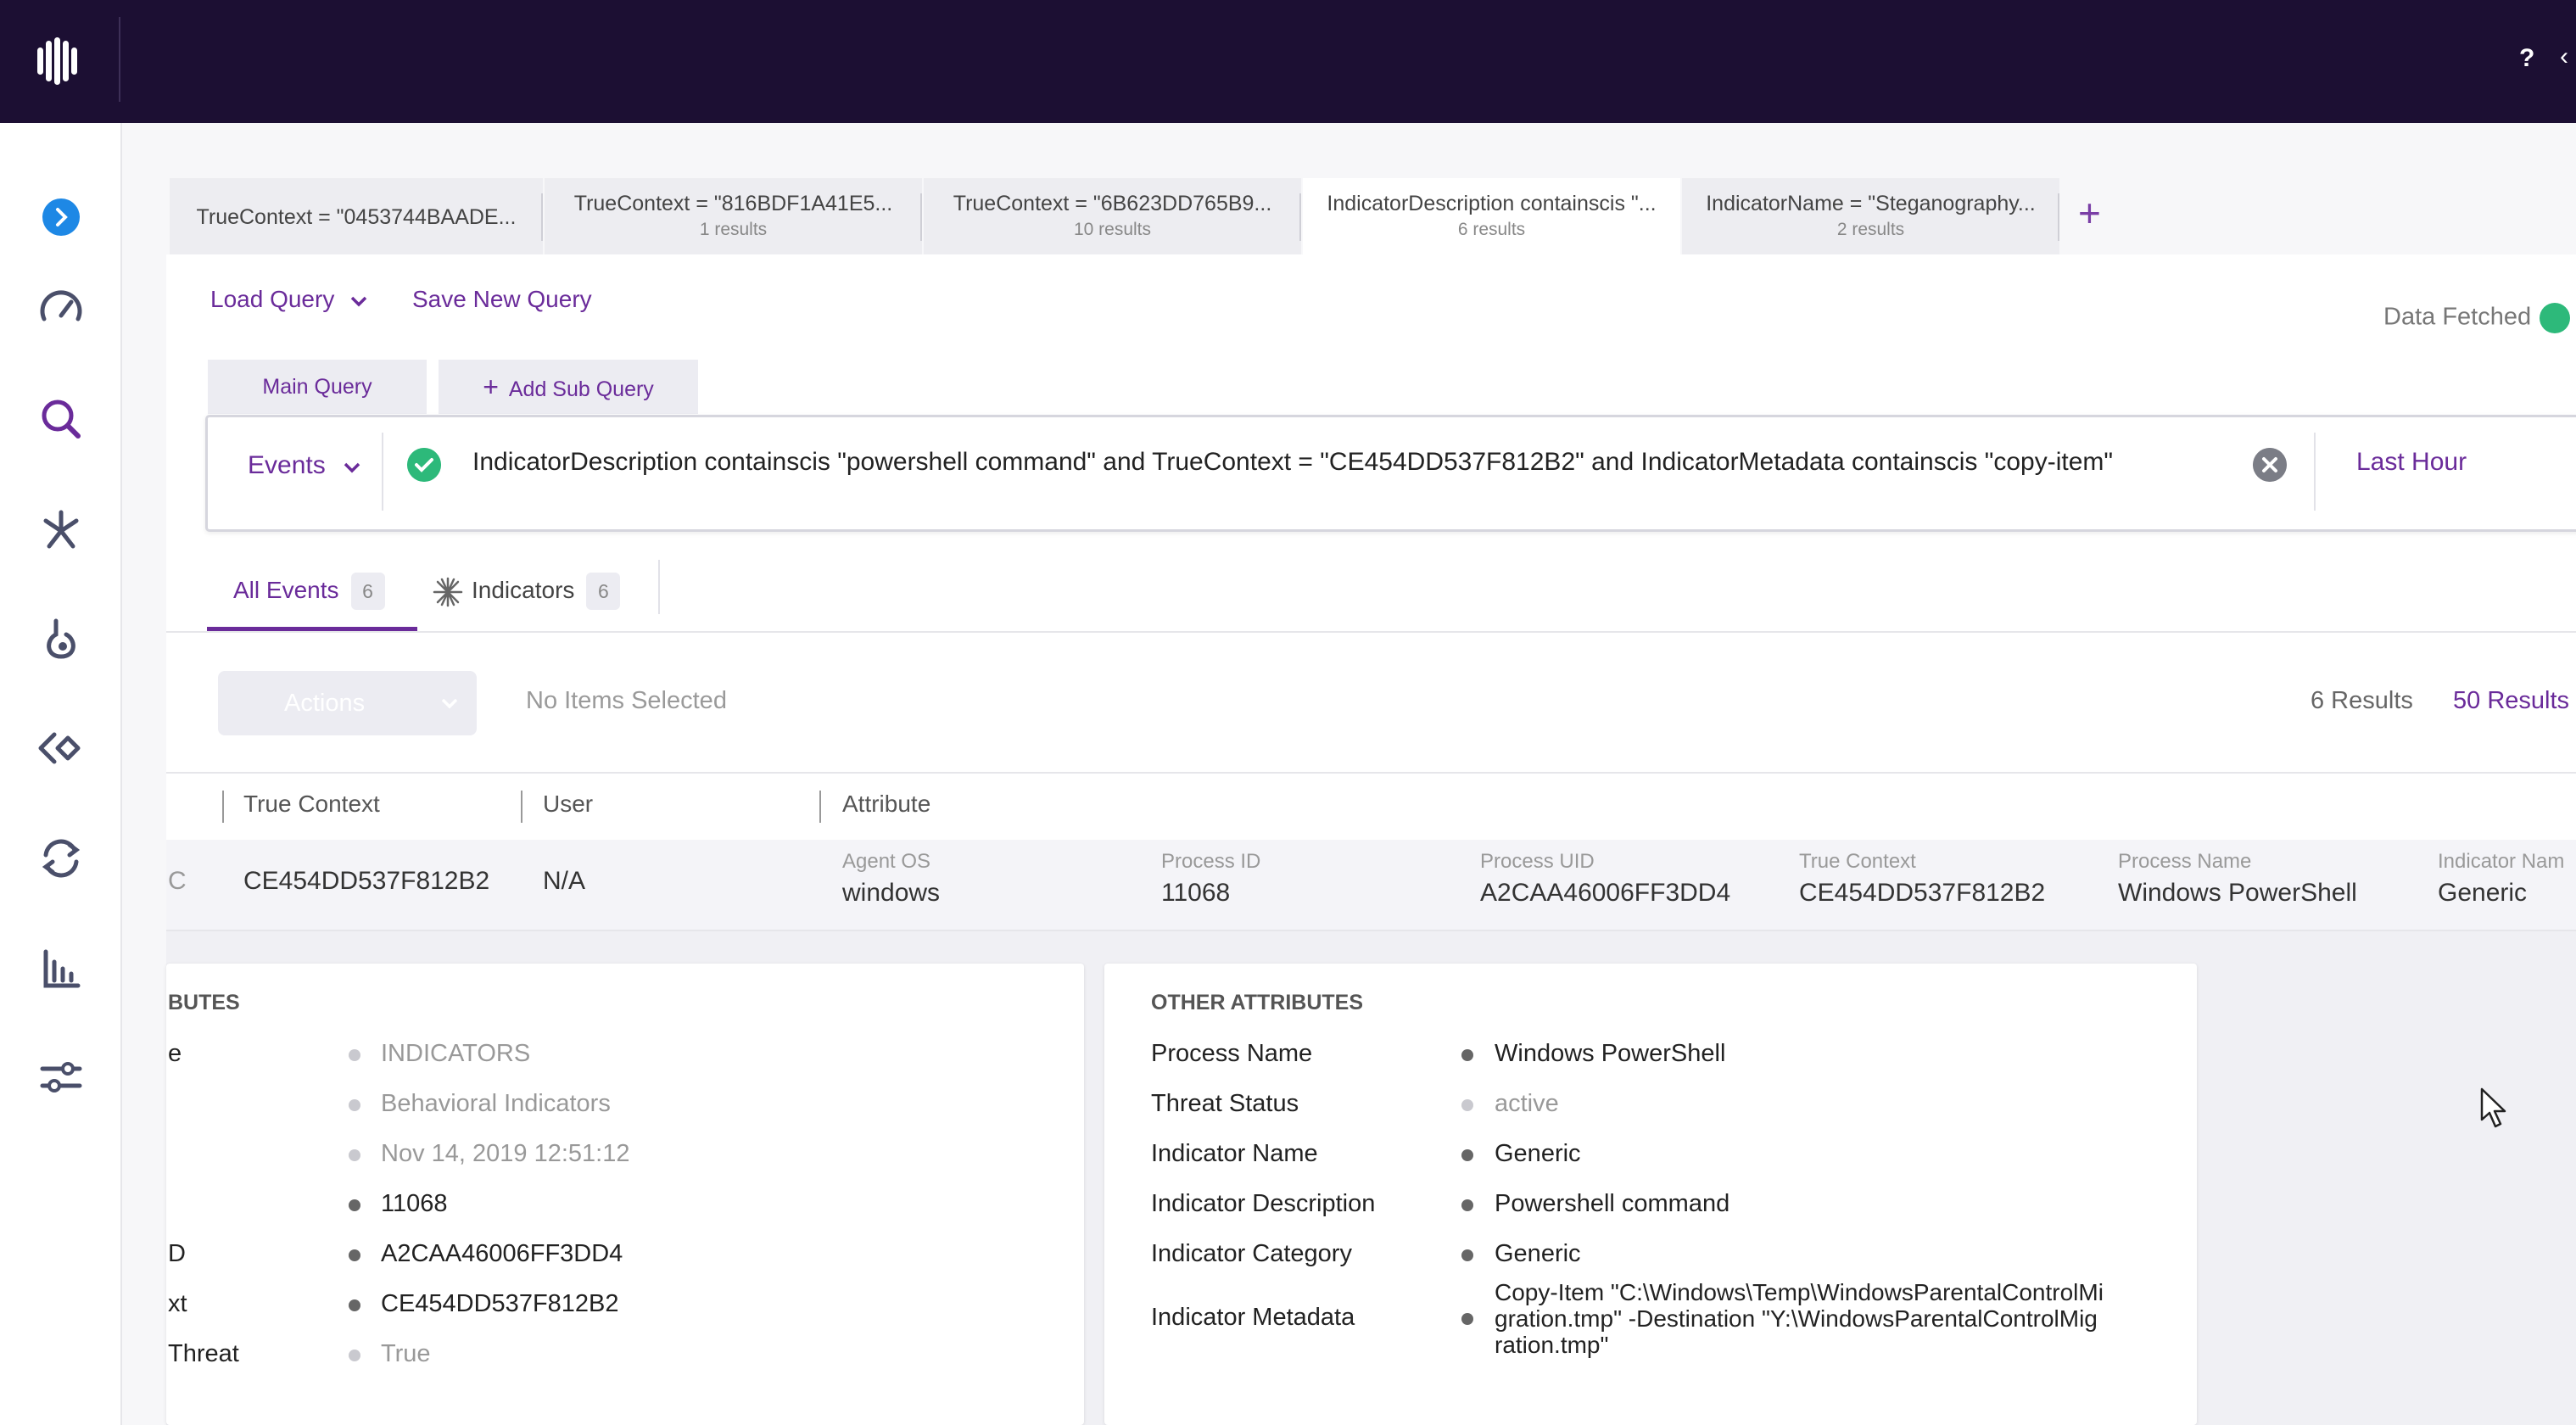 This screenshot has width=2576, height=1425. I want to click on attribute-item: Agent OS windows, so click(891, 879).